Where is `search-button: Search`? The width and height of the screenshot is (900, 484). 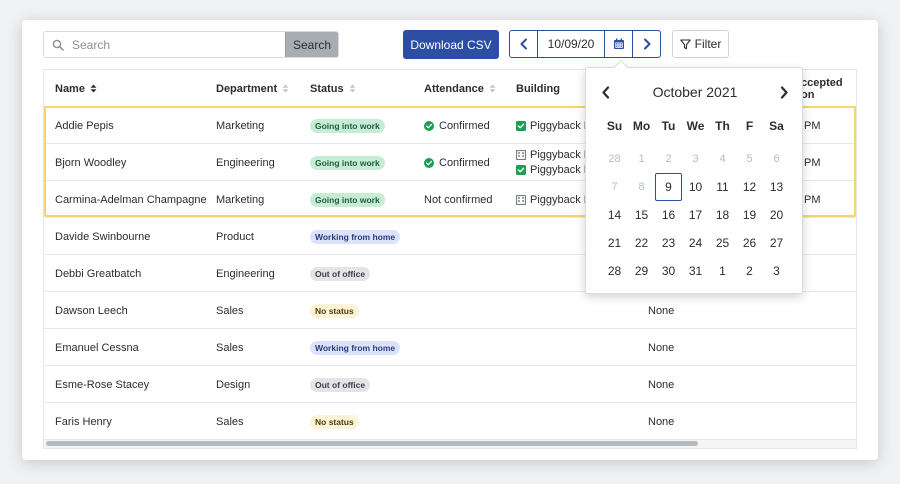 search-button: Search is located at coordinates (311, 44).